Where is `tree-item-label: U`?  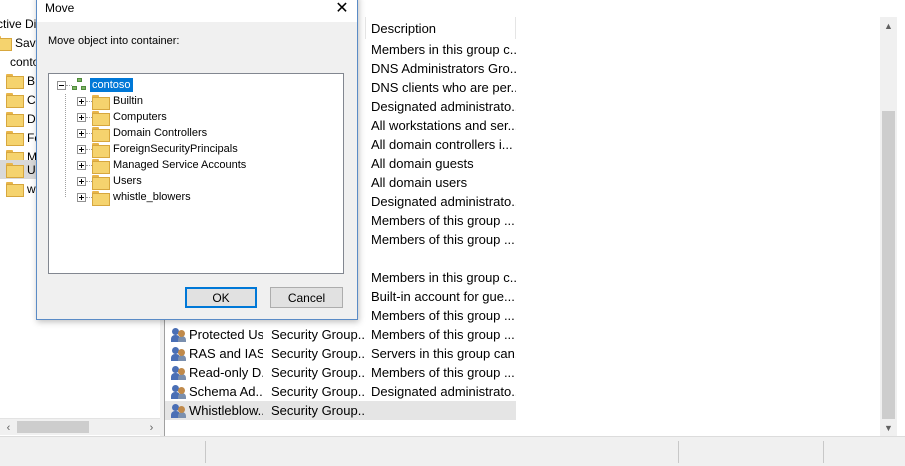
tree-item-label: U is located at coordinates (31, 169).